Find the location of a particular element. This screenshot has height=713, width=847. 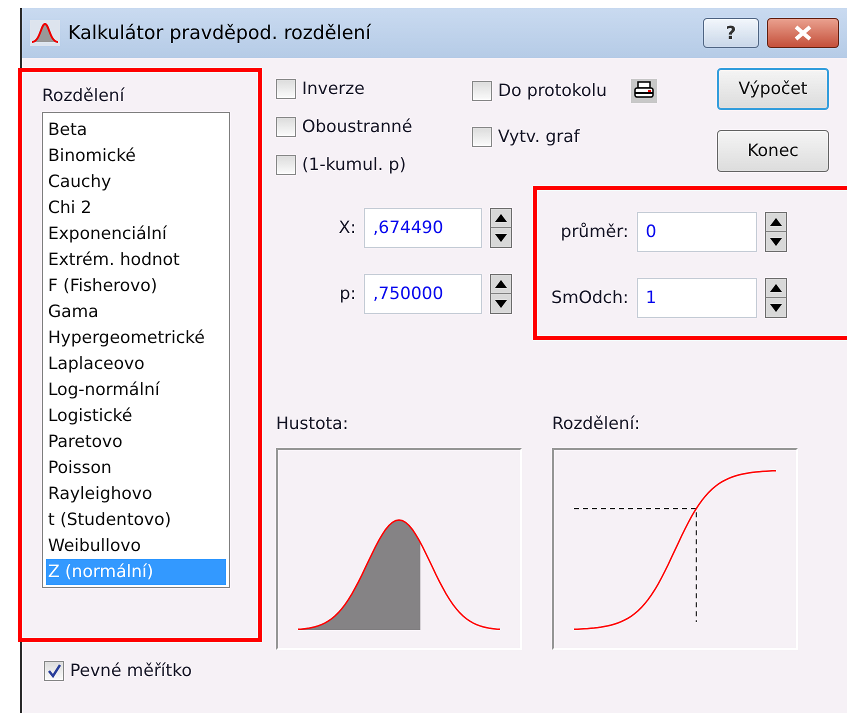

chart-title: Rozdělení: is located at coordinates (597, 424).